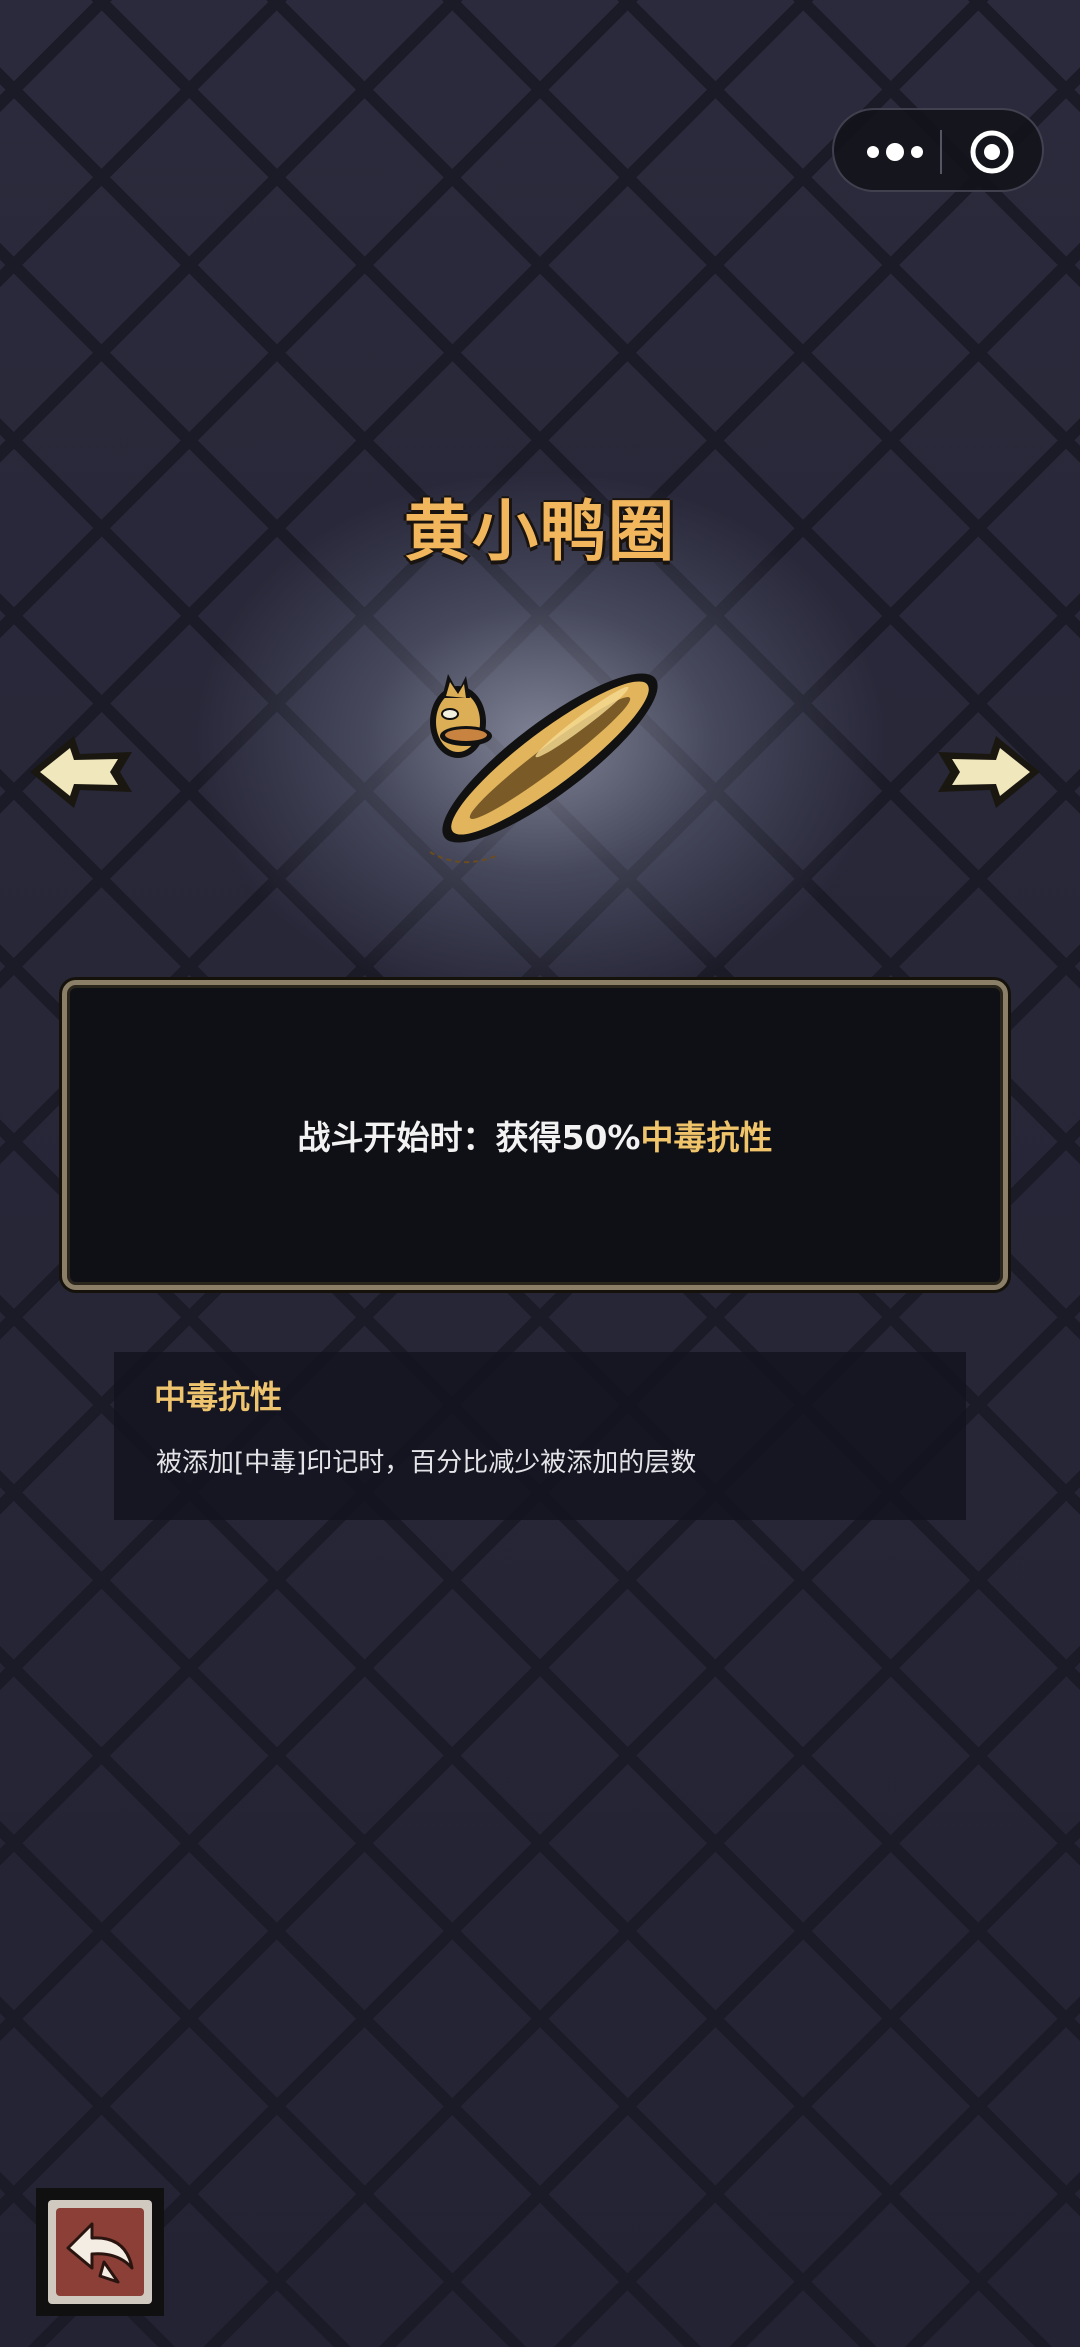 This screenshot has width=1080, height=2347. What do you see at coordinates (540, 1436) in the screenshot?
I see `keyword-tooltip: 中毒抗性 被添加[中毒]印记时，百分比减少被添加的层数` at bounding box center [540, 1436].